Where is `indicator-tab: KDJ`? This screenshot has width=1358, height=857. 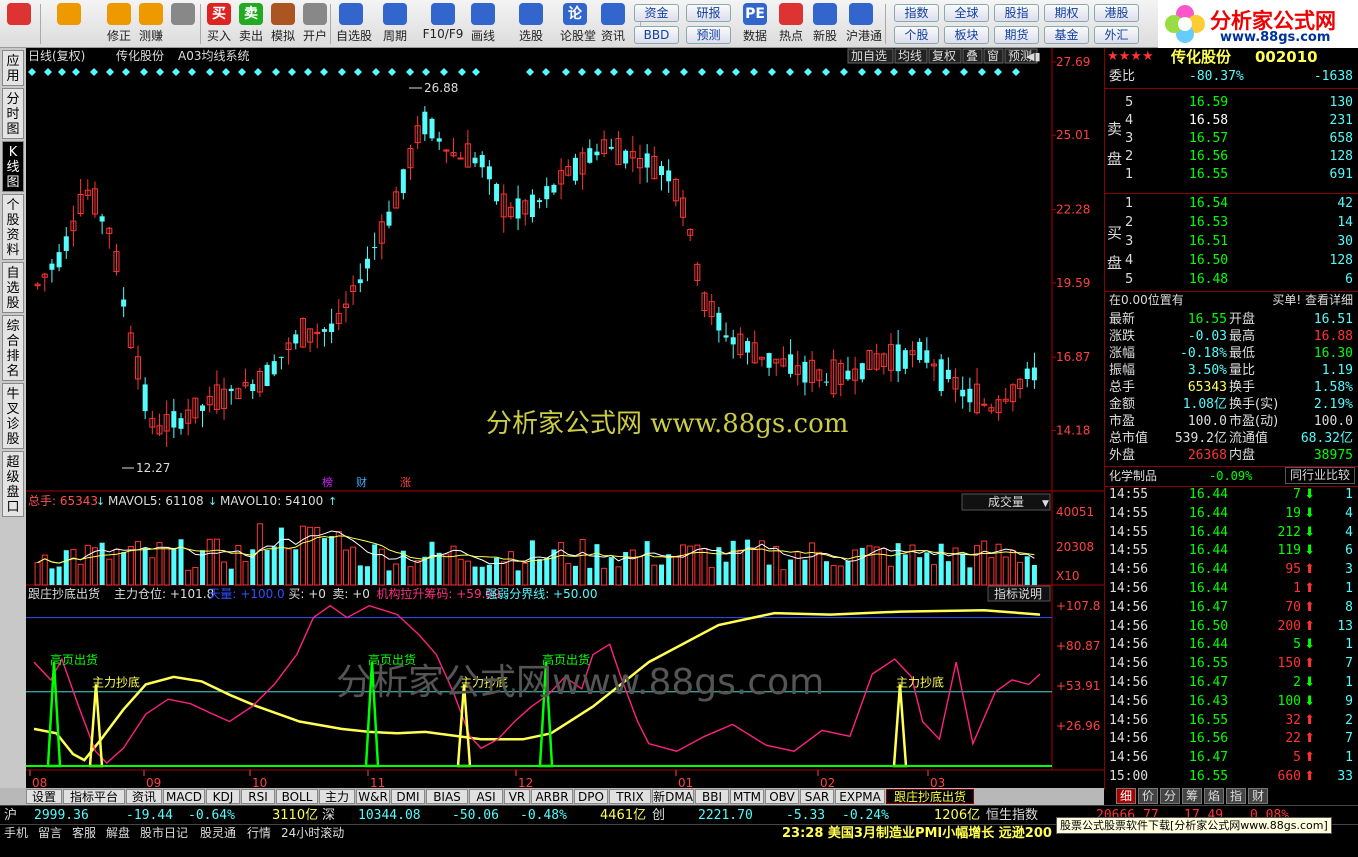 indicator-tab: KDJ is located at coordinates (223, 796).